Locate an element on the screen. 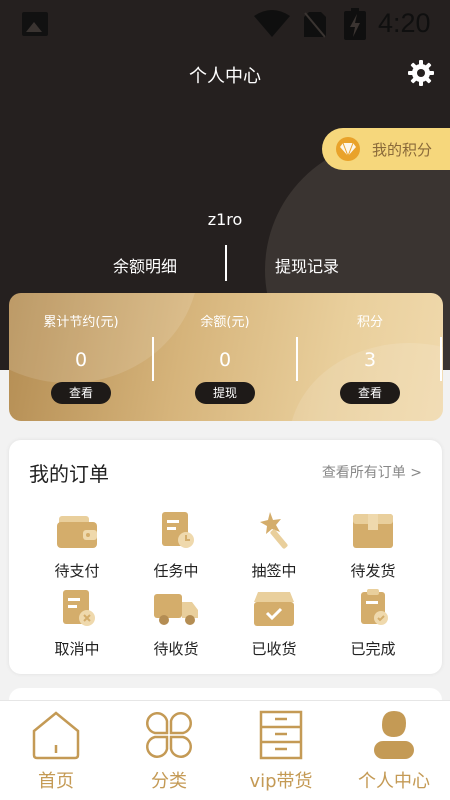 The image size is (450, 800). nav-label: 分类 is located at coordinates (169, 781).